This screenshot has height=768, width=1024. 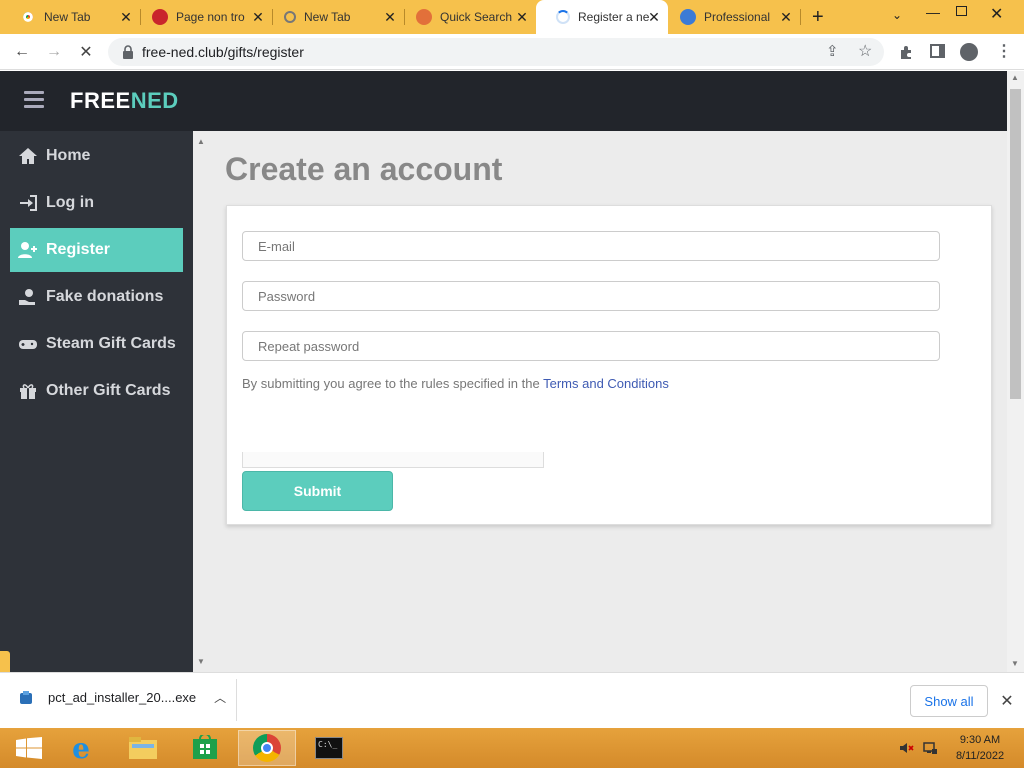 I want to click on page-title: Create an account, so click(x=364, y=169).